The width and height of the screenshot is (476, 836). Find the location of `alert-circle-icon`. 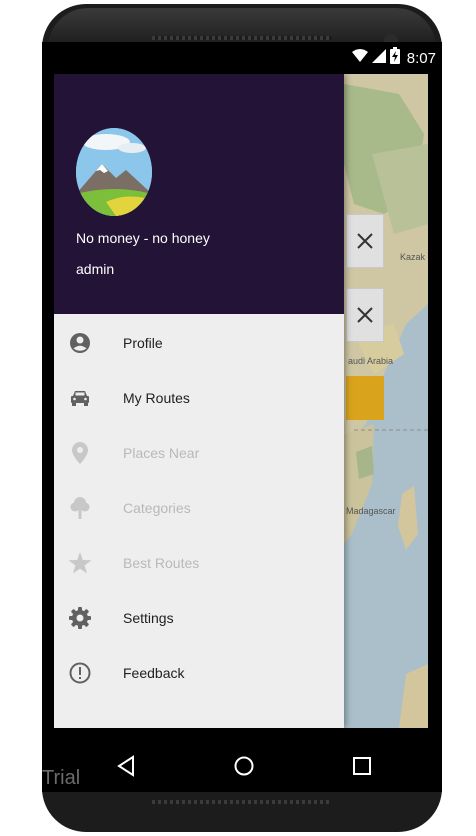

alert-circle-icon is located at coordinates (80, 673).